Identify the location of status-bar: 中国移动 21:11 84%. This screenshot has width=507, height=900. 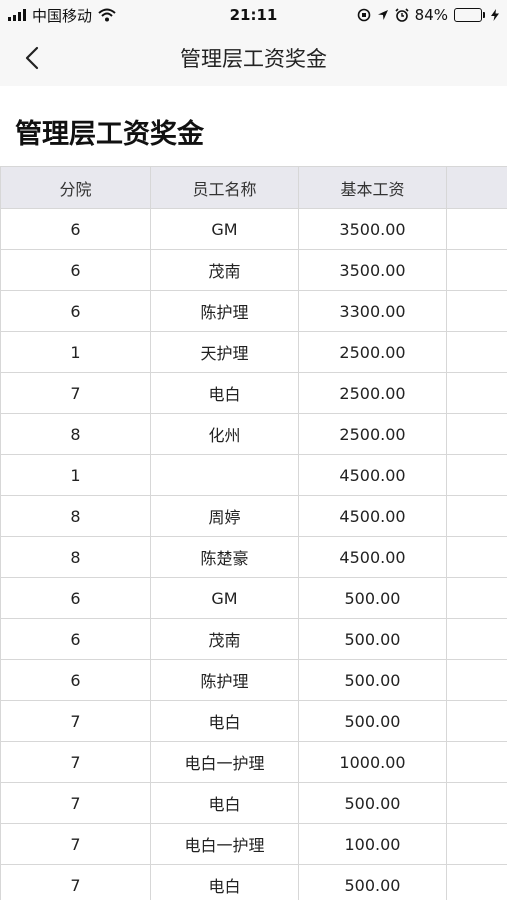
(253, 15).